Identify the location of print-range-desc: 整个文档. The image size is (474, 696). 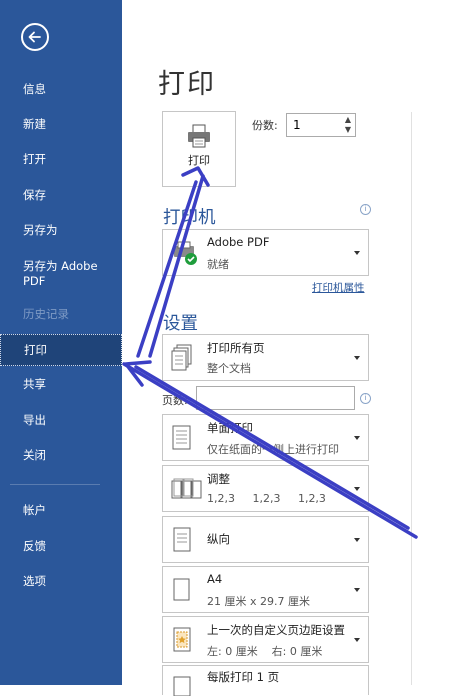
(229, 368).